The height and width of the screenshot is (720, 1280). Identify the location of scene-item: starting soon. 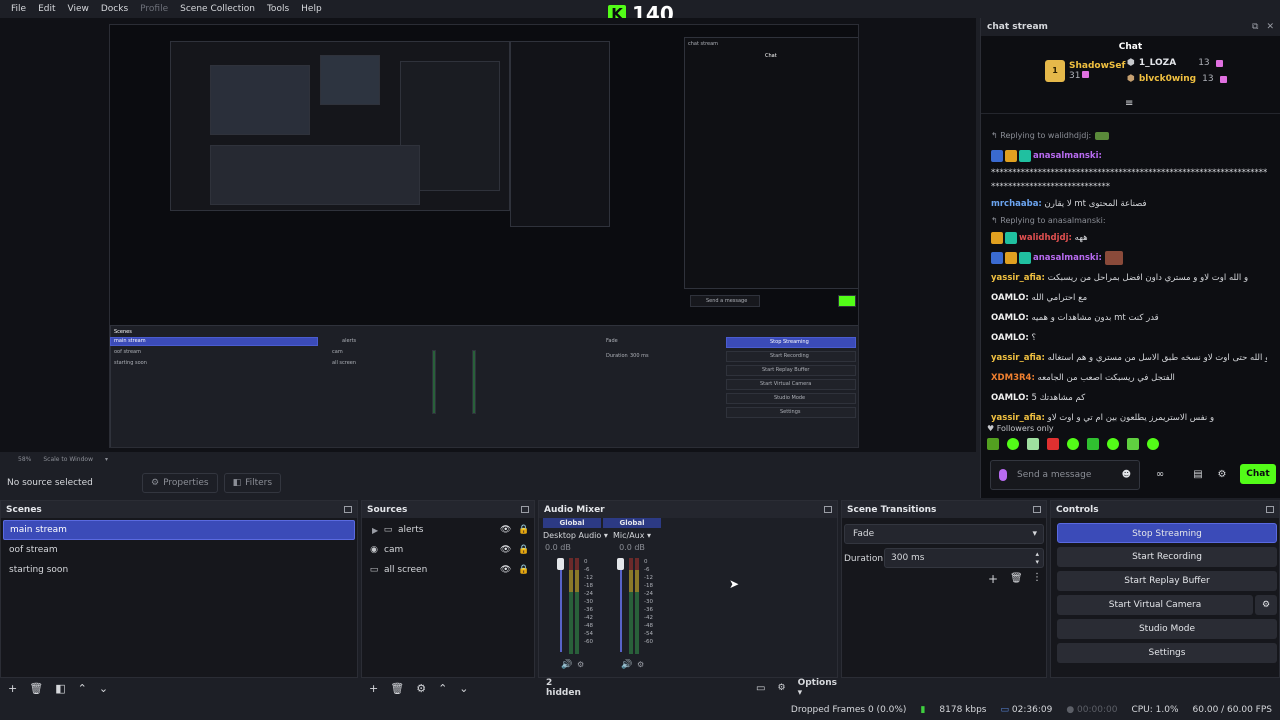
(179, 570).